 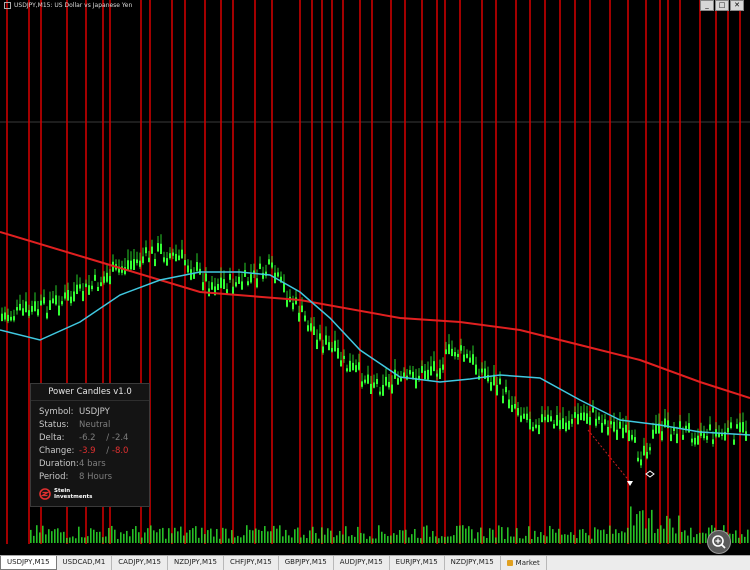 What do you see at coordinates (28, 563) in the screenshot?
I see `tab-usdjpy-m15: USDJPY,M15` at bounding box center [28, 563].